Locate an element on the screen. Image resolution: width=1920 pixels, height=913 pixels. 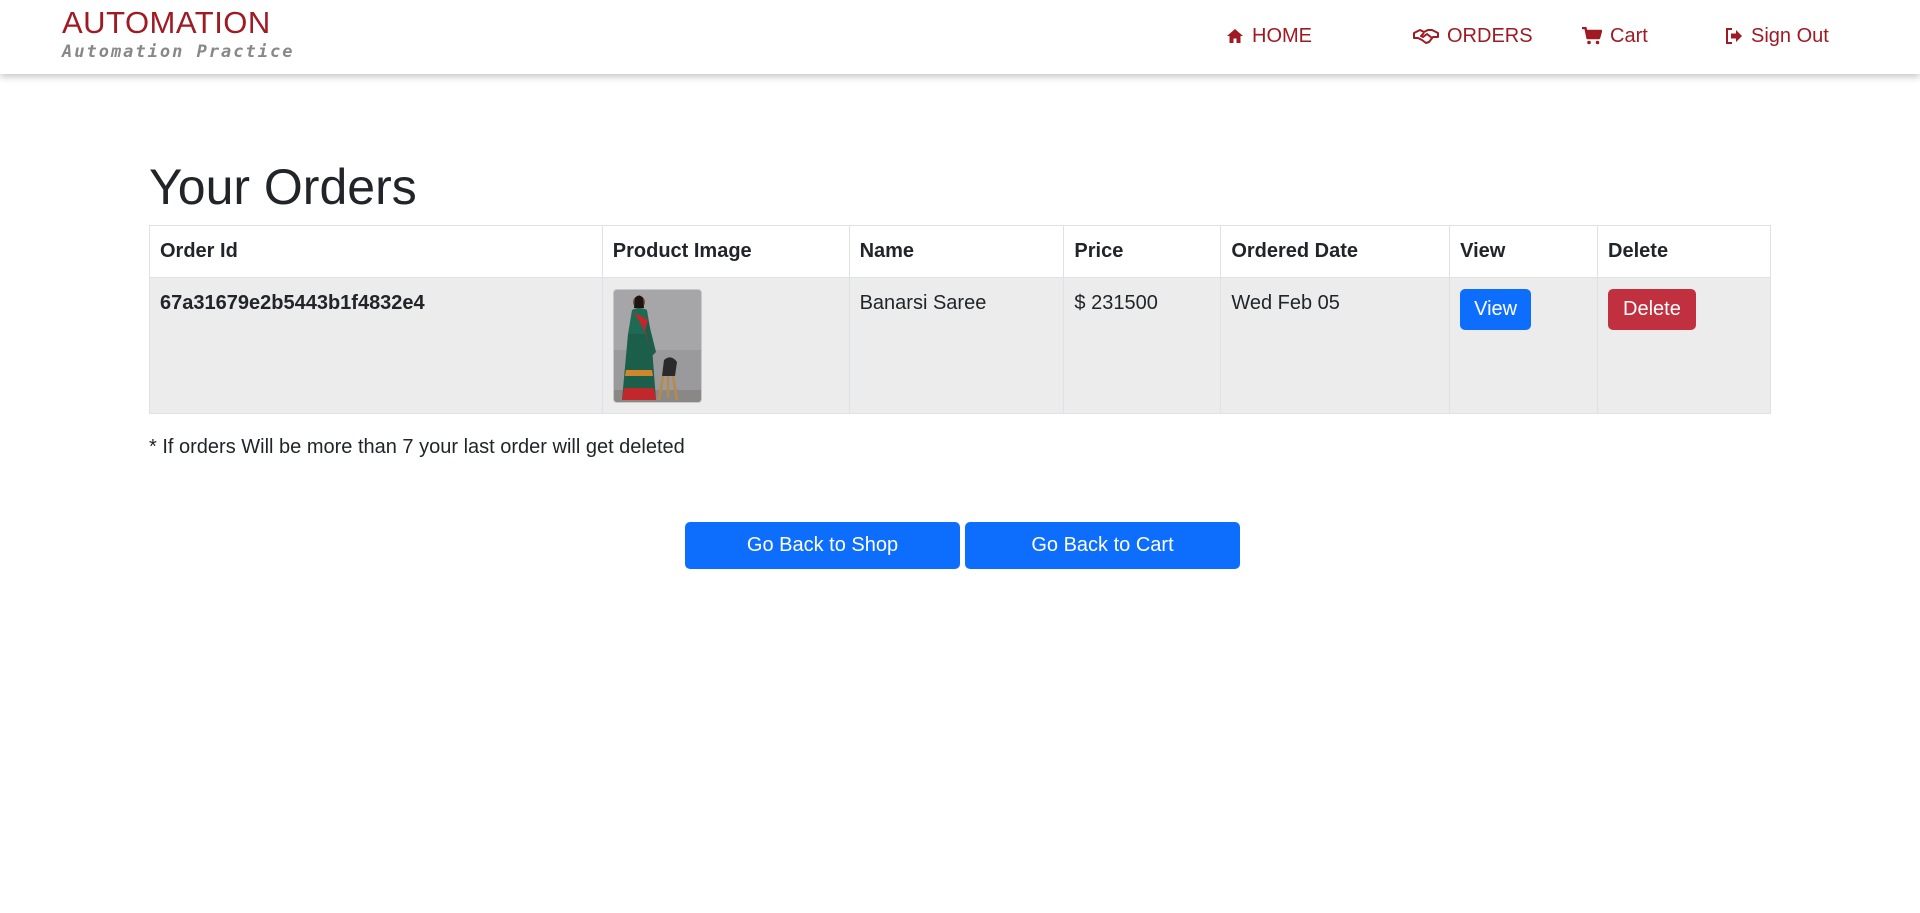
col-header-product-image: Product Image is located at coordinates (725, 251).